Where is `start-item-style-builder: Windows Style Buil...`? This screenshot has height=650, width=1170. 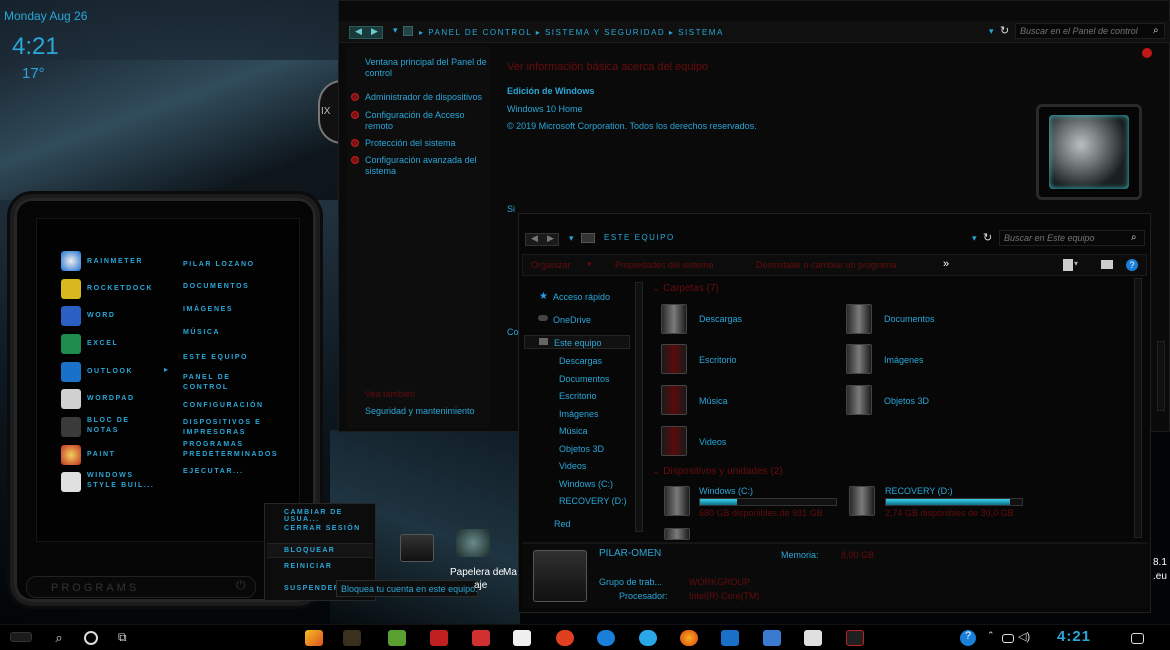
start-item-style-builder: Windows Style Buil... is located at coordinates (127, 481).